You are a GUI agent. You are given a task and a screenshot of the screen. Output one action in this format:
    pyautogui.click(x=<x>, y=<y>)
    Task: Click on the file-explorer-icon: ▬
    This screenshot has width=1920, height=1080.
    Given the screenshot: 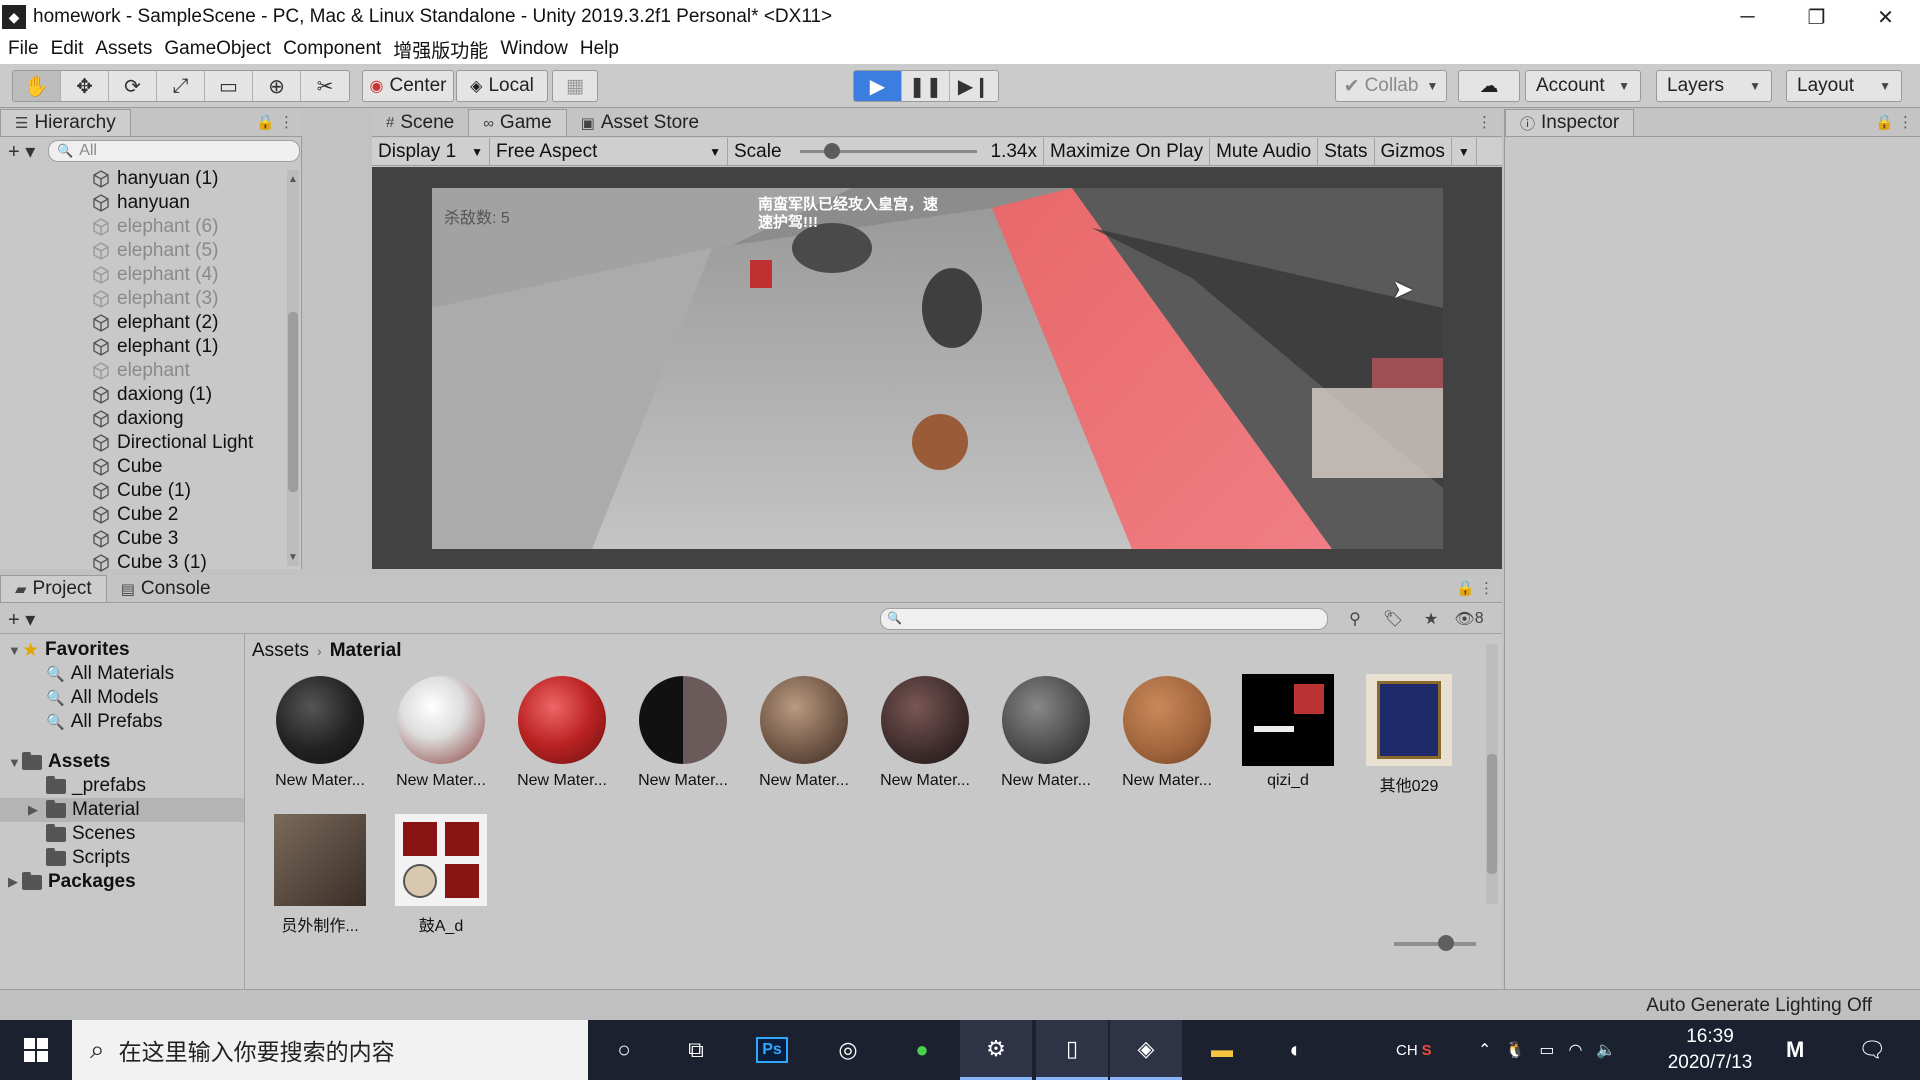 What is the action you would take?
    pyautogui.click(x=1222, y=1050)
    